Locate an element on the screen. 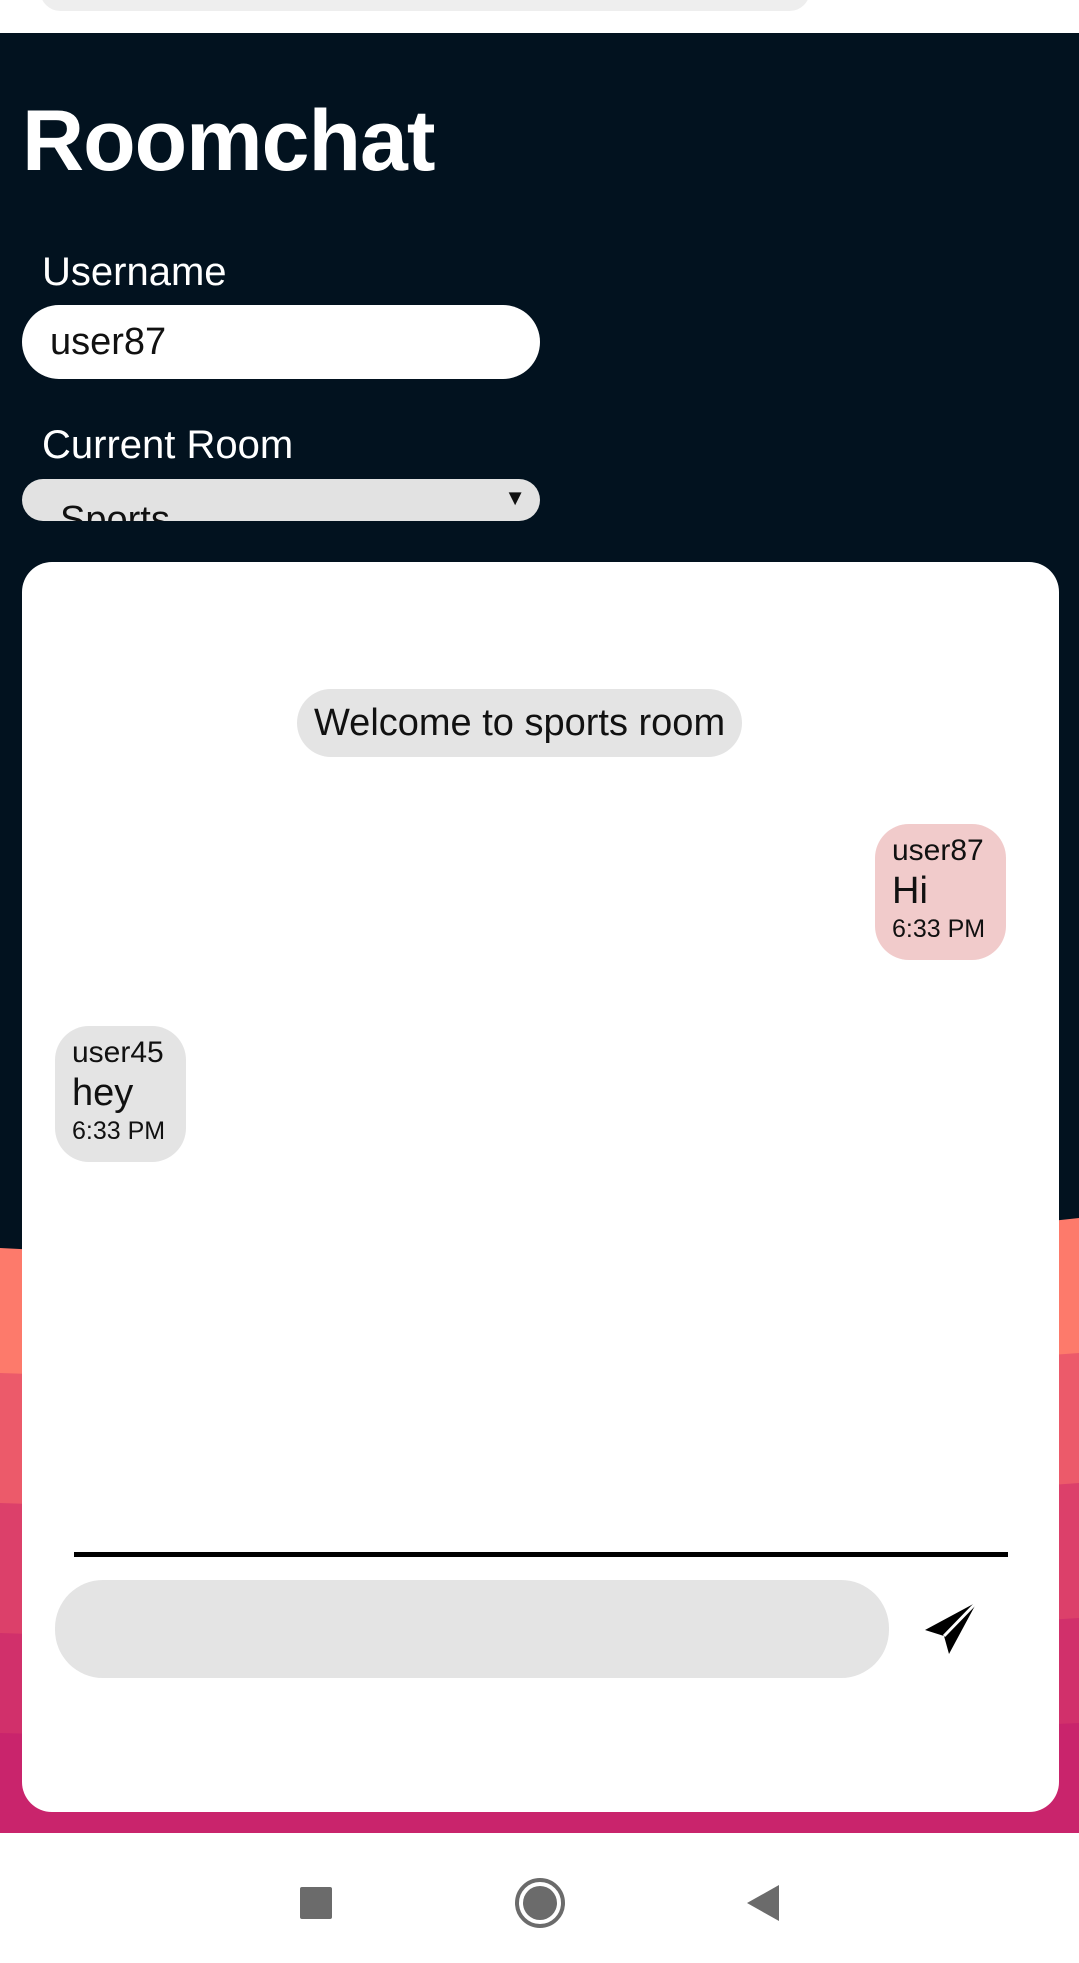 The height and width of the screenshot is (1963, 1079). app-title: Roomchat is located at coordinates (228, 141).